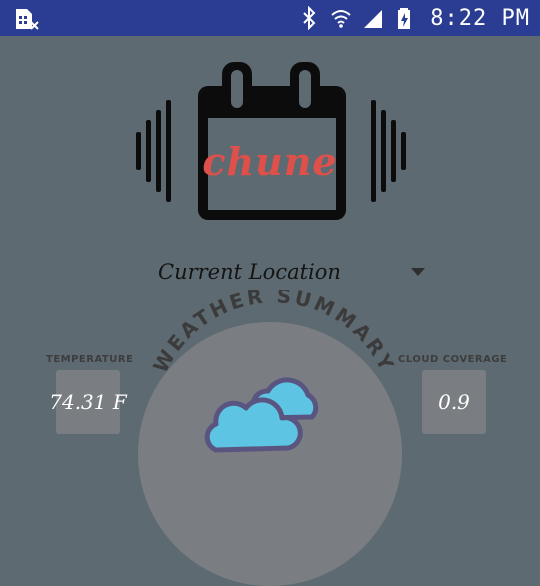 The height and width of the screenshot is (586, 540). I want to click on bluetooth-icon, so click(309, 18).